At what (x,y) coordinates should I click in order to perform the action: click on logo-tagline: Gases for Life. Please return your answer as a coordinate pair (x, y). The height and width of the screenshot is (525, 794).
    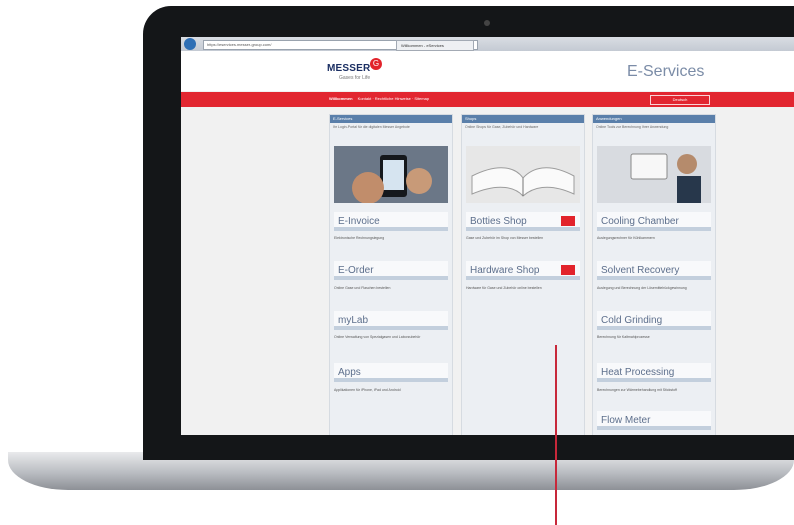
    Looking at the image, I should click on (355, 78).